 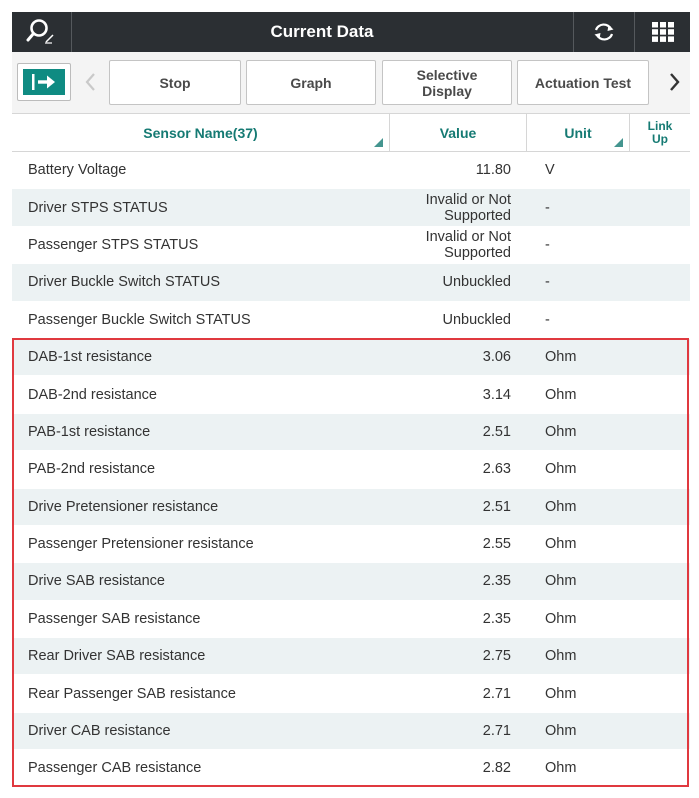 What do you see at coordinates (351, 171) in the screenshot?
I see `table-row: Battery Voltage 11.80 V` at bounding box center [351, 171].